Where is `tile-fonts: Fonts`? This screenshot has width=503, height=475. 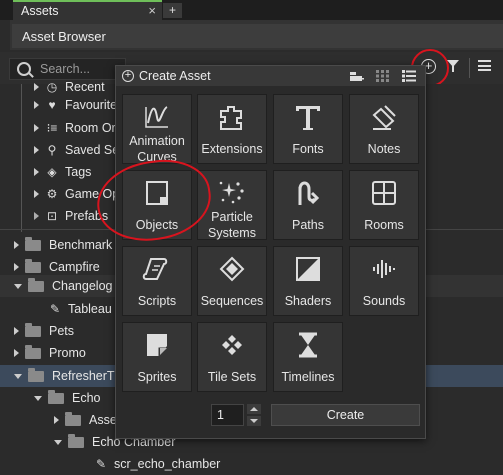 tile-fonts: Fonts is located at coordinates (308, 129).